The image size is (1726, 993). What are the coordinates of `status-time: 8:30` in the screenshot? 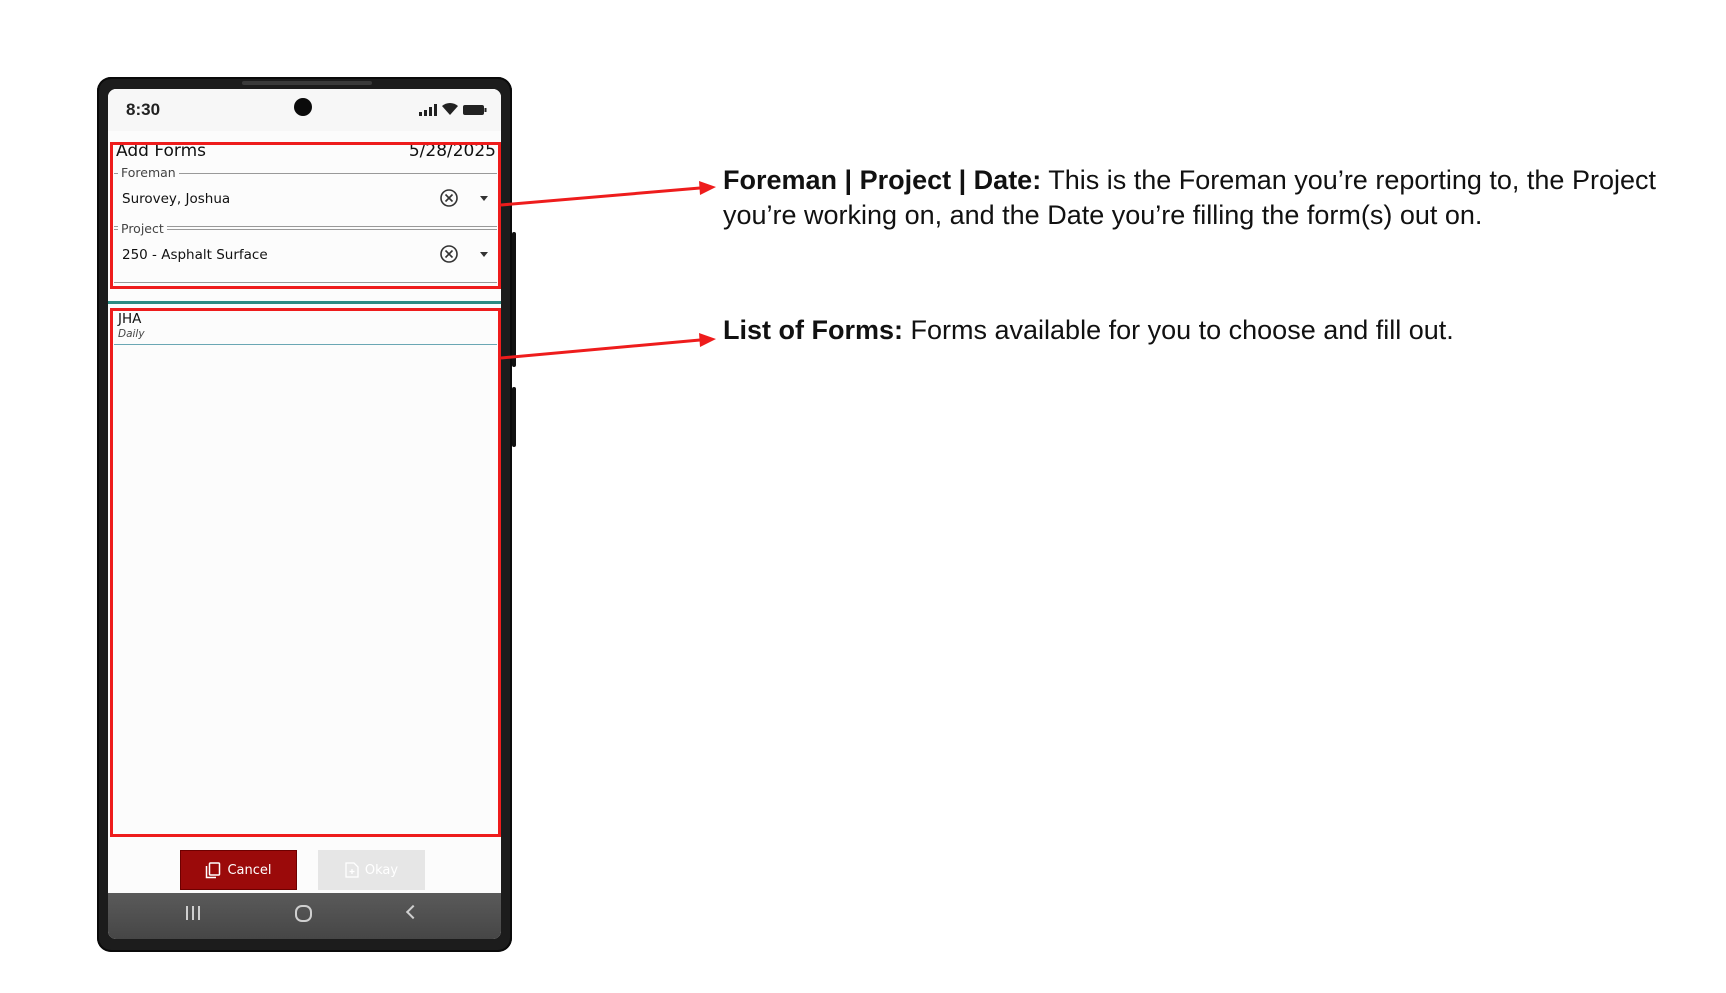 It's located at (143, 109).